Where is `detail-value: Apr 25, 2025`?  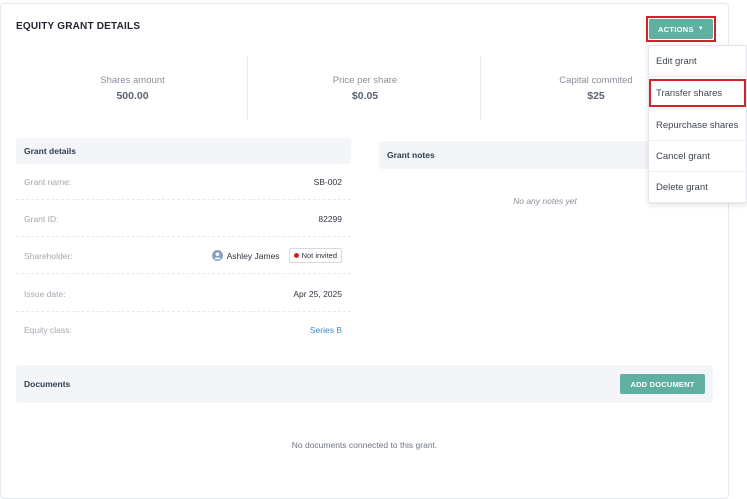 detail-value: Apr 25, 2025 is located at coordinates (317, 293).